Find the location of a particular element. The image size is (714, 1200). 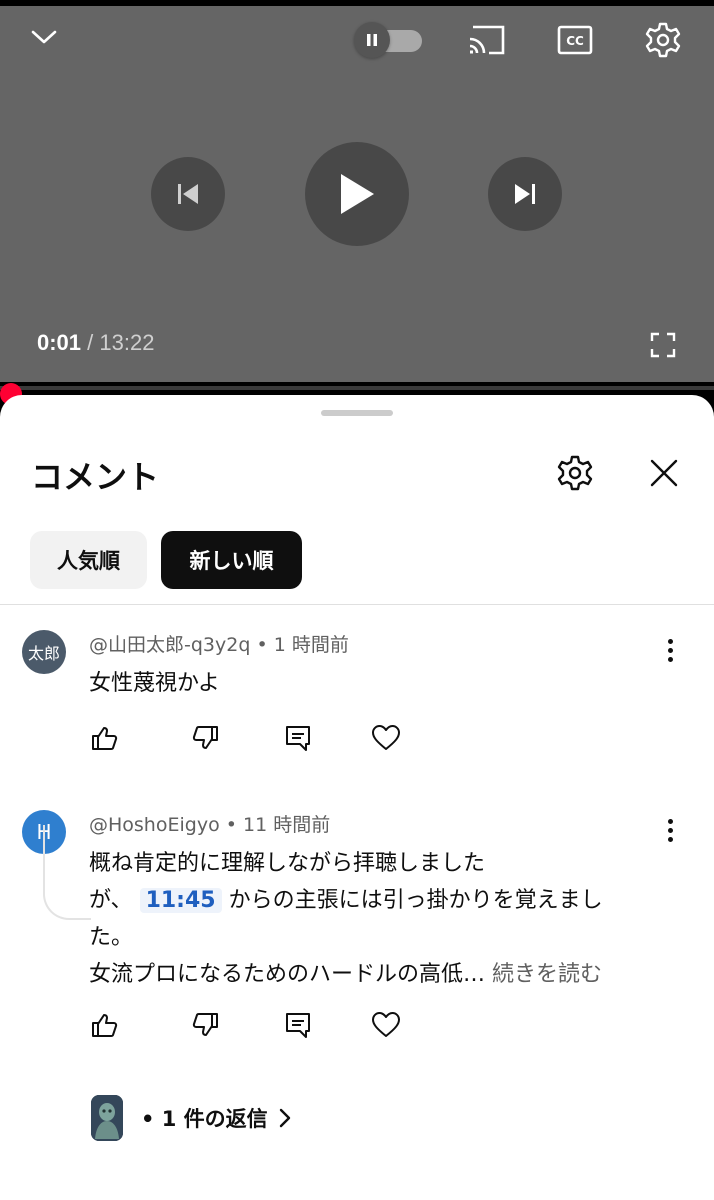

comment-line-part: からの主張には引っ掛かりを覚えまし is located at coordinates (415, 900).